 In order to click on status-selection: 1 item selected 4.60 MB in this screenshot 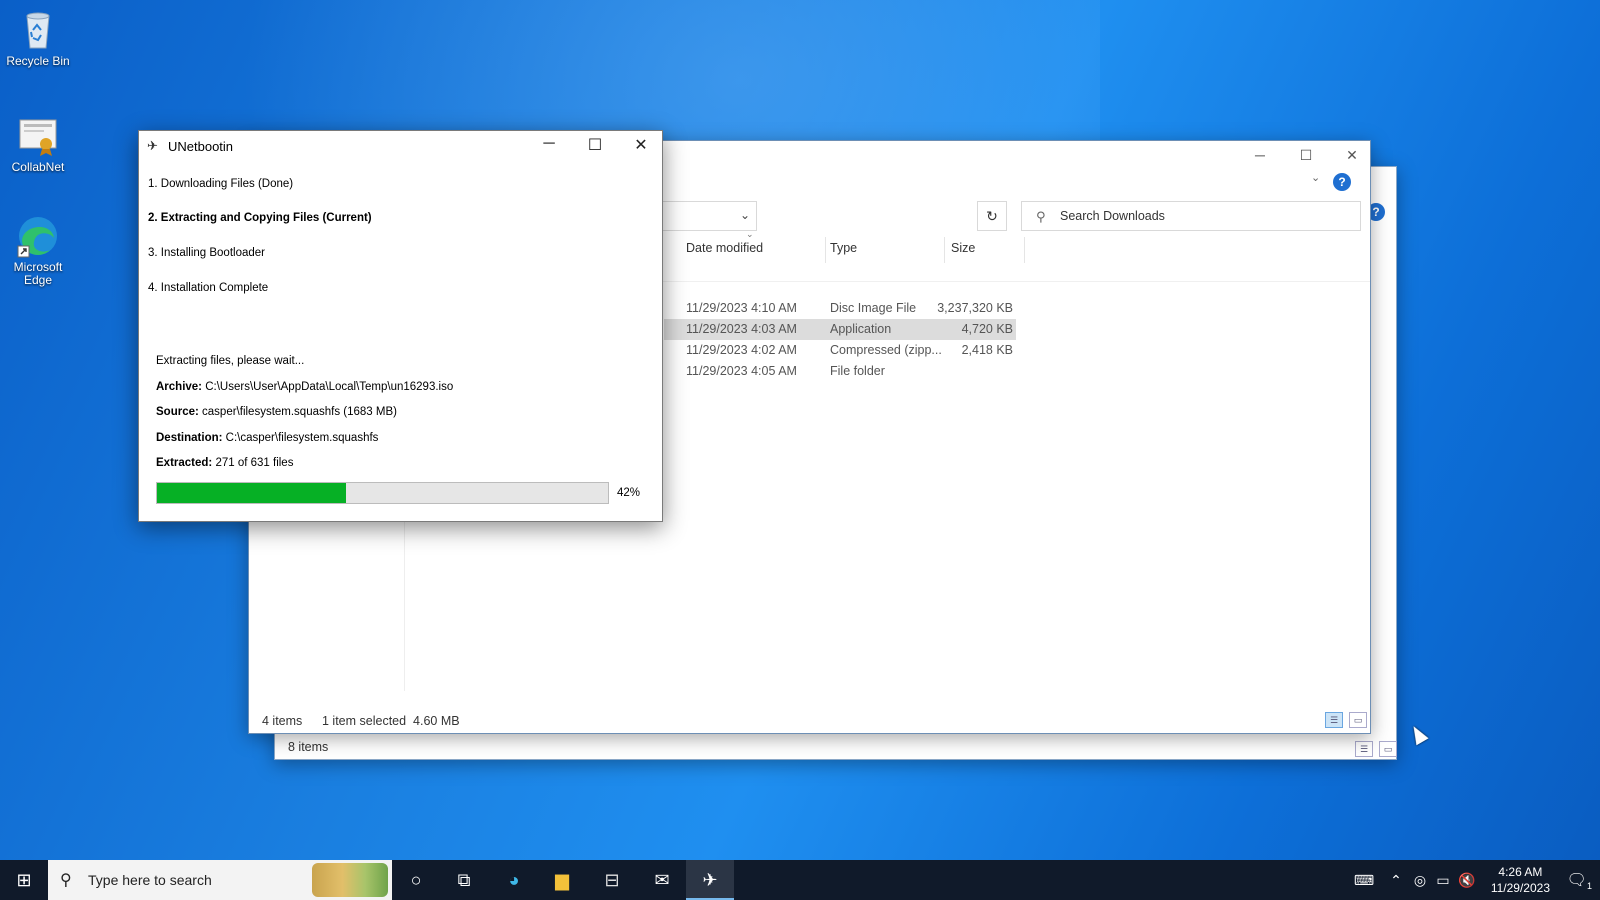, I will do `click(391, 721)`.